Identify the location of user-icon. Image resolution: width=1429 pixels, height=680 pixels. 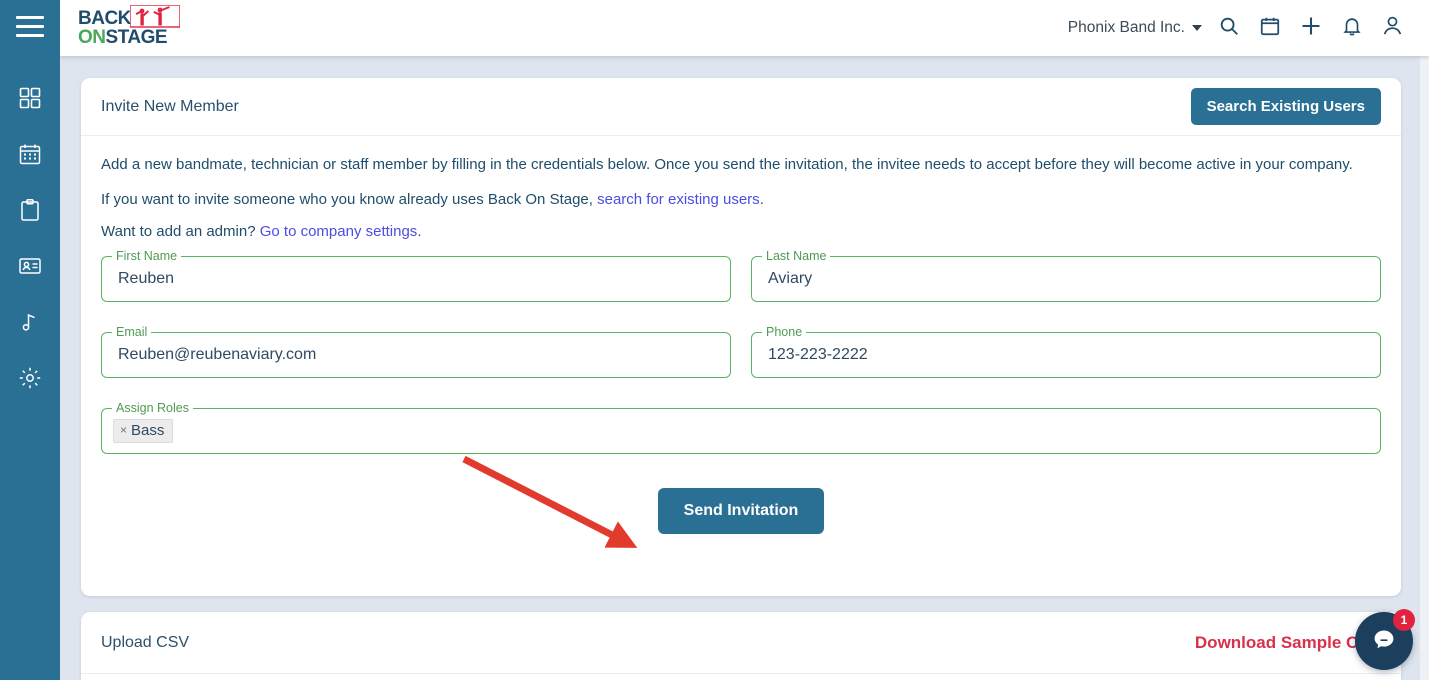
(1392, 28).